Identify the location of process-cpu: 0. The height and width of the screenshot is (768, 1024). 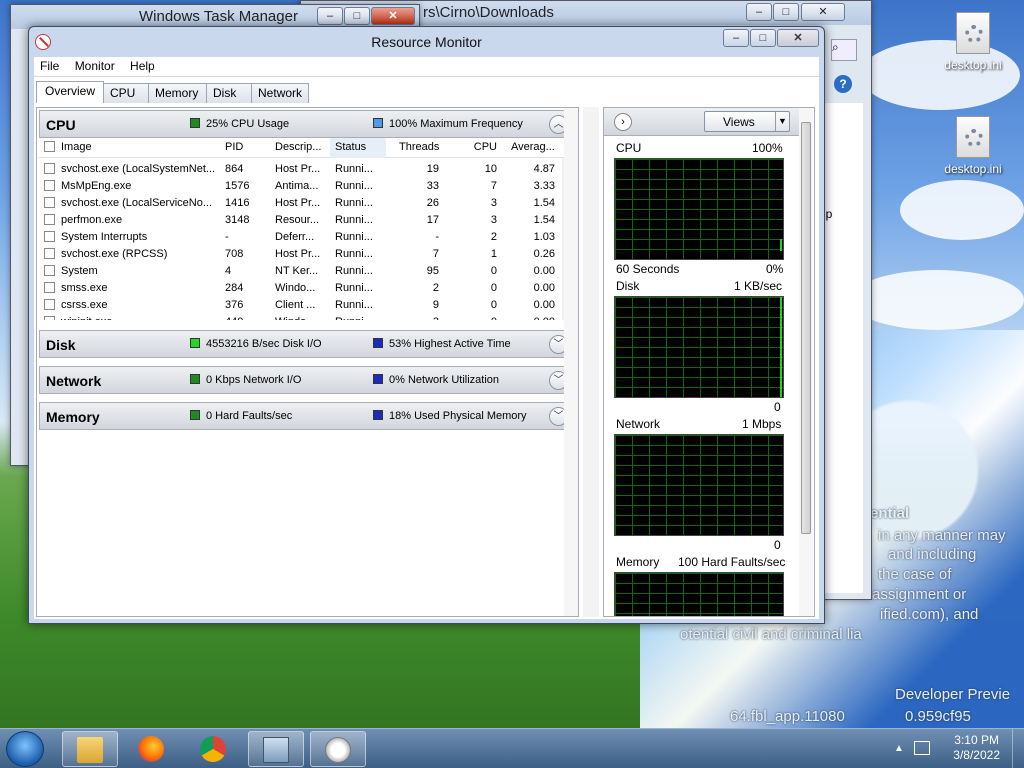
(478, 318).